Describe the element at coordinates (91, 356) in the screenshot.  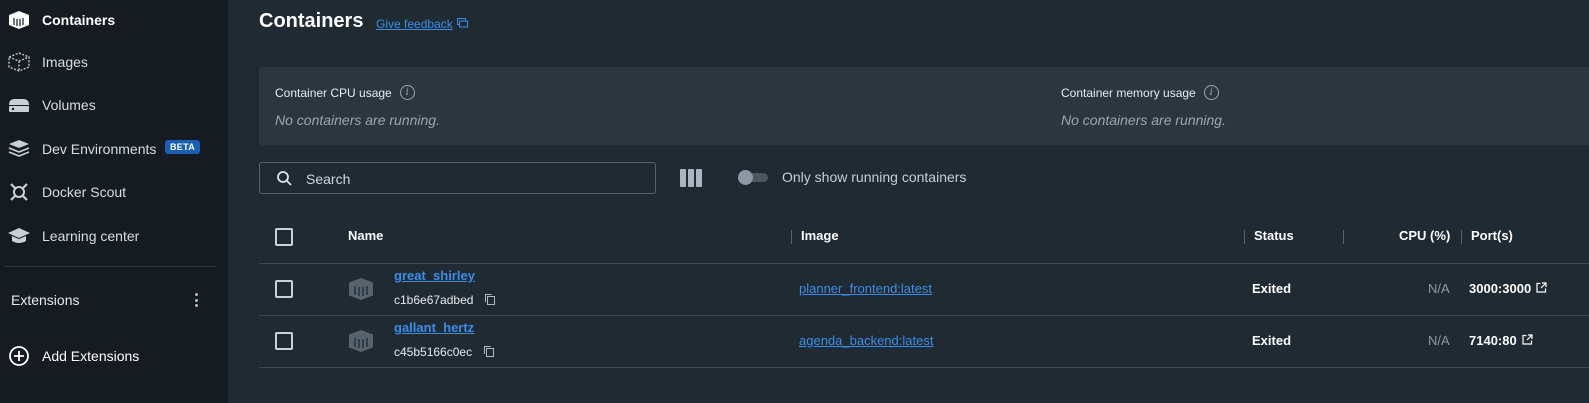
I see `add-extensions-label: Add Extensions` at that location.